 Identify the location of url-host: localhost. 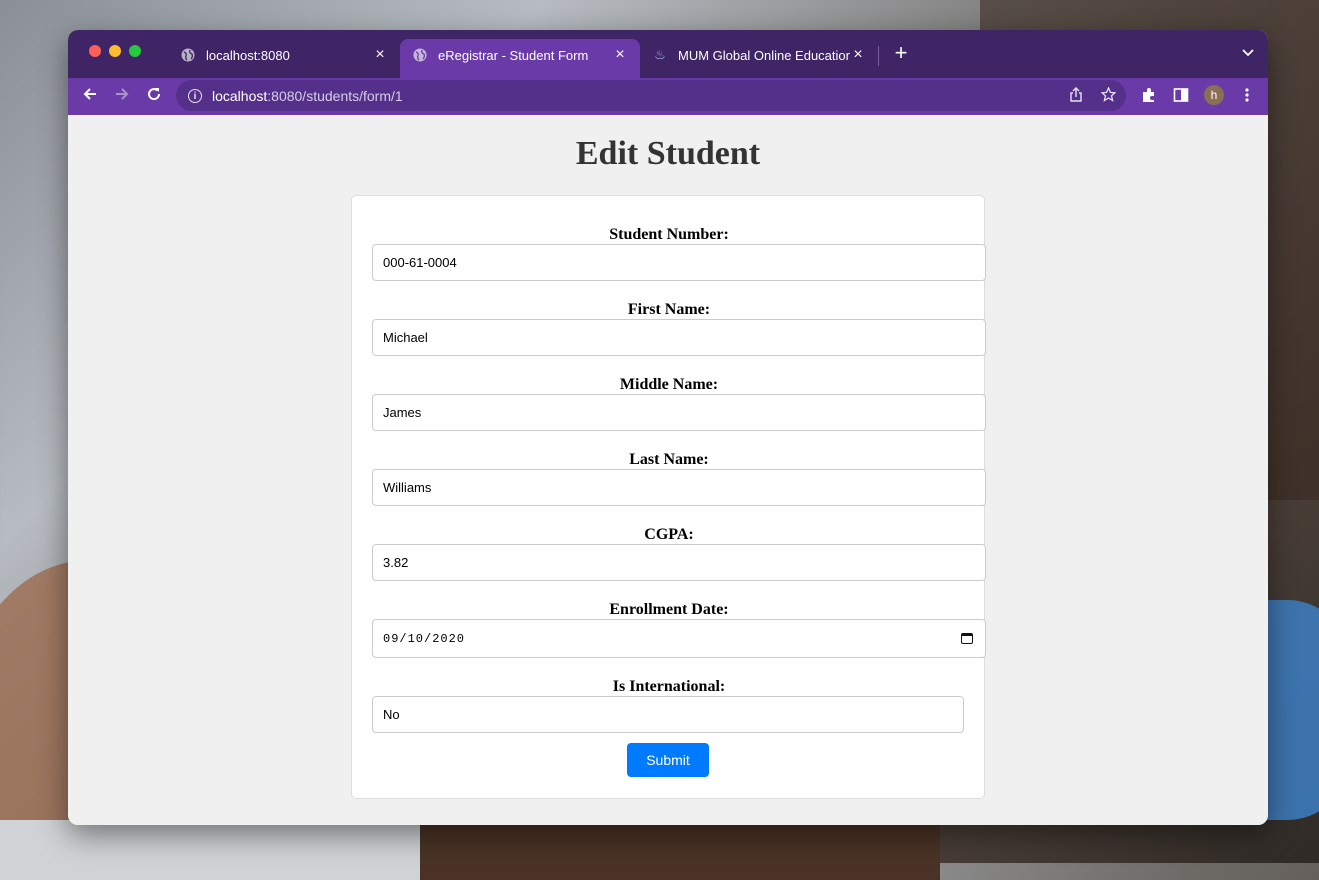
(240, 95).